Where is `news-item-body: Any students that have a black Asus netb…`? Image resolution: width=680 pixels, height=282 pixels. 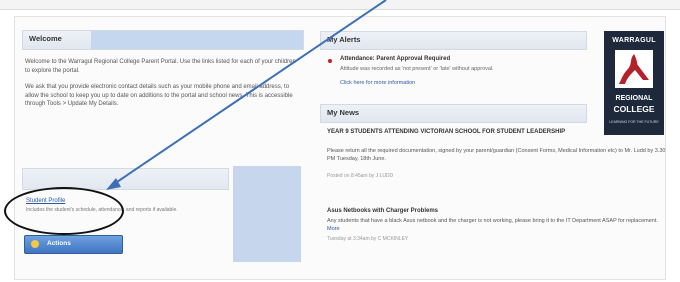 news-item-body: Any students that have a black Asus netb… is located at coordinates (497, 225).